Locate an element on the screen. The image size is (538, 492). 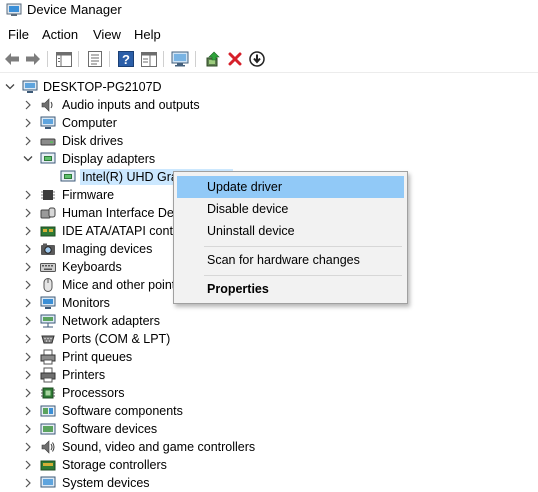
menu-item-uninstall-device: Uninstall device is located at coordinates (290, 231).